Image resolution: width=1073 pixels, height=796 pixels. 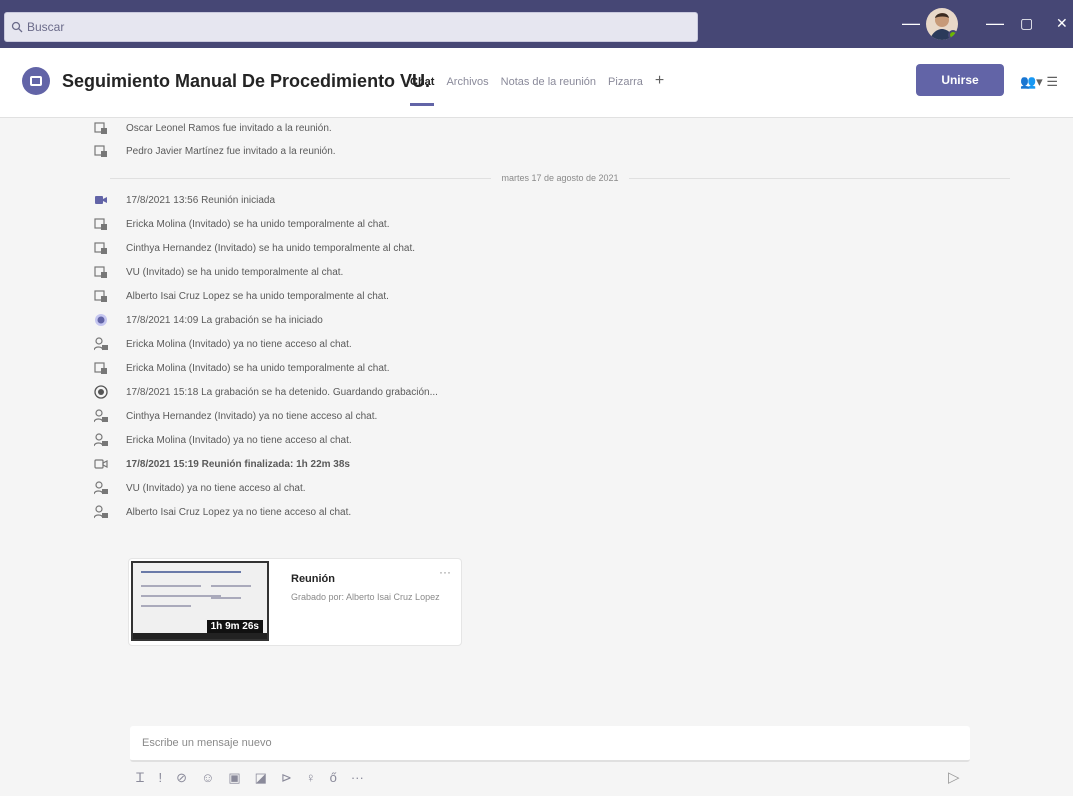 What do you see at coordinates (234, 778) in the screenshot?
I see `gif-icon: ▣` at bounding box center [234, 778].